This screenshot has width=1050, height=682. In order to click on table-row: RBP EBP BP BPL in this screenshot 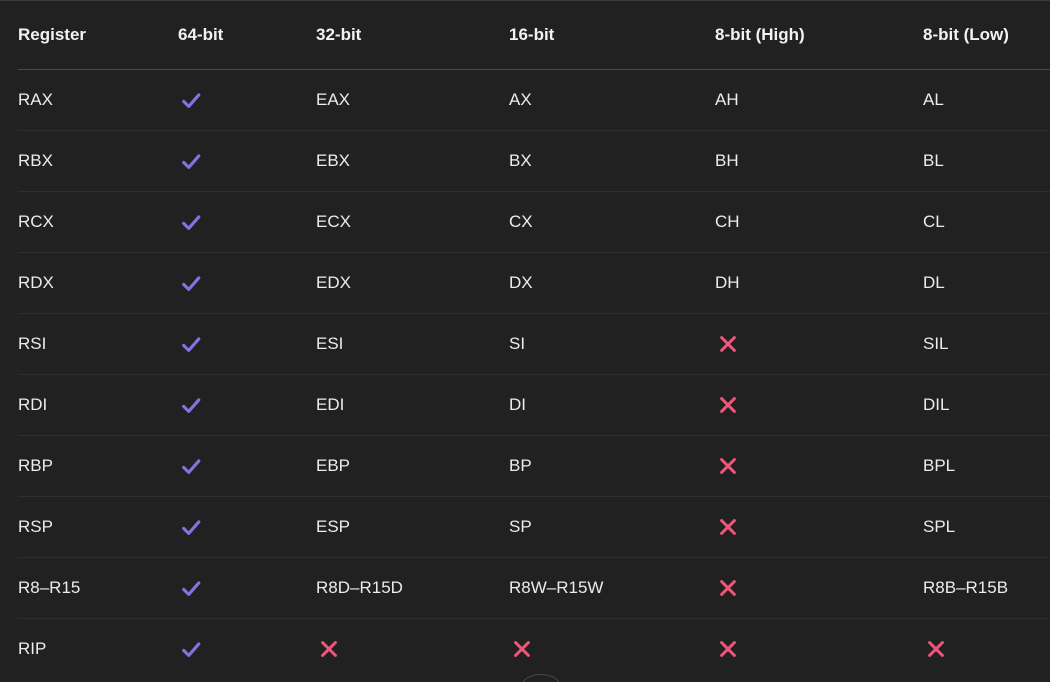, I will do `click(534, 466)`.